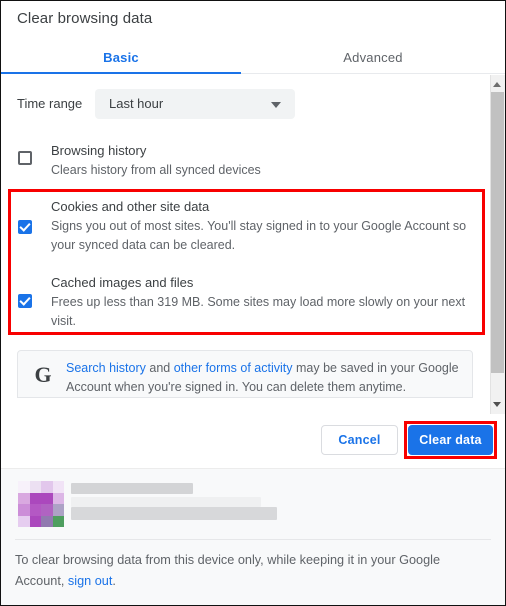 The height and width of the screenshot is (606, 506). Describe the element at coordinates (121, 58) in the screenshot. I see `tab-basic: Basic` at that location.